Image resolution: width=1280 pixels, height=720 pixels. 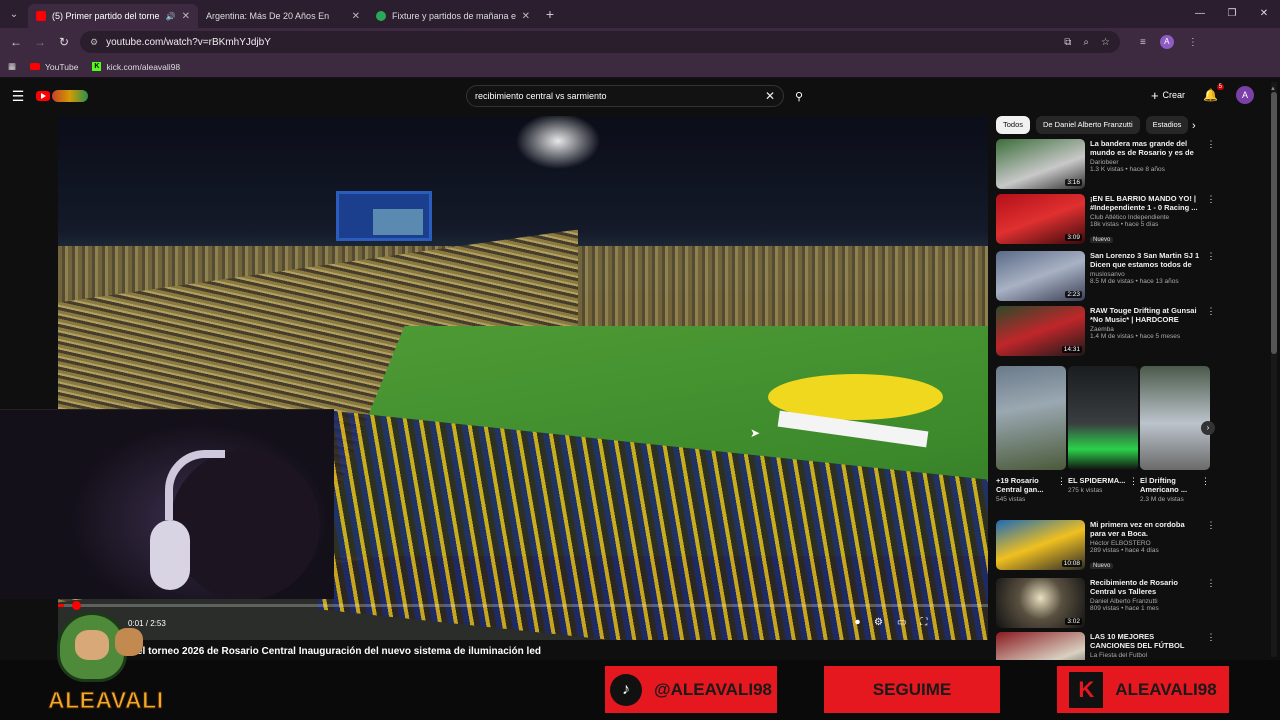 I want to click on channel-name: Club Atlético Independiente, so click(x=1145, y=217).